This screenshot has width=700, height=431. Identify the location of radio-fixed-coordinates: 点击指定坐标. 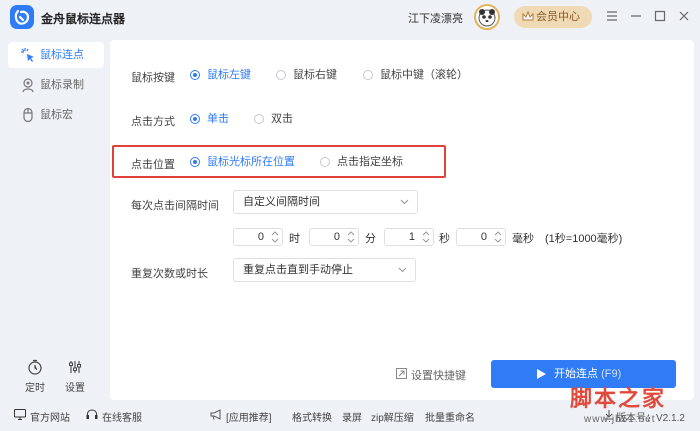
(361, 162).